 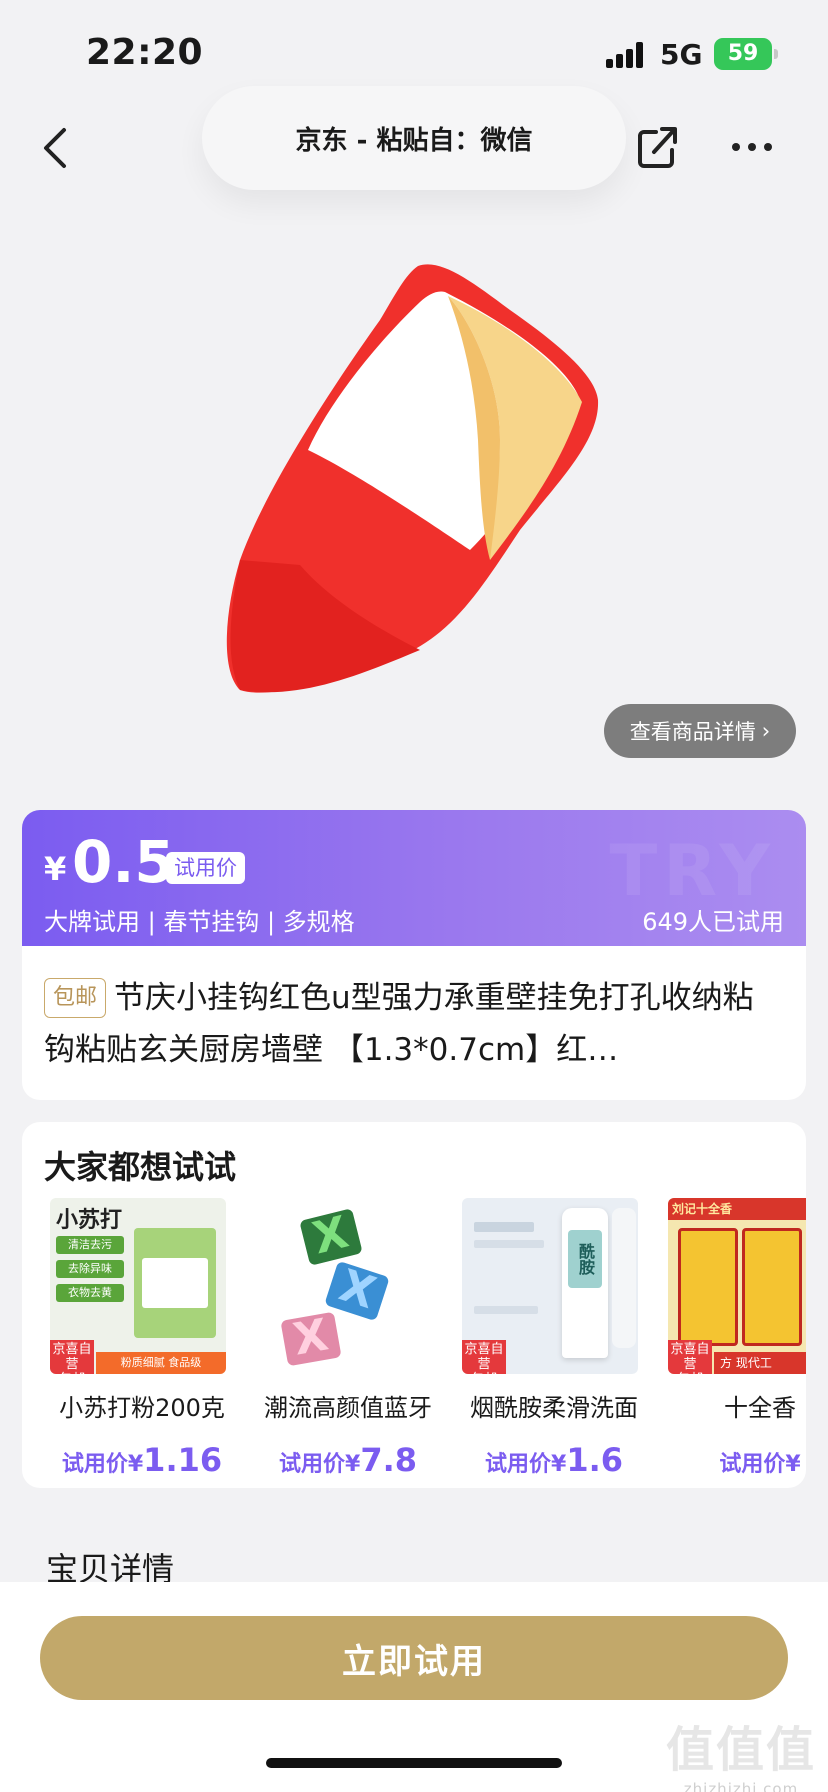 I want to click on thumb-tag: 衣物去黄, so click(x=90, y=1293).